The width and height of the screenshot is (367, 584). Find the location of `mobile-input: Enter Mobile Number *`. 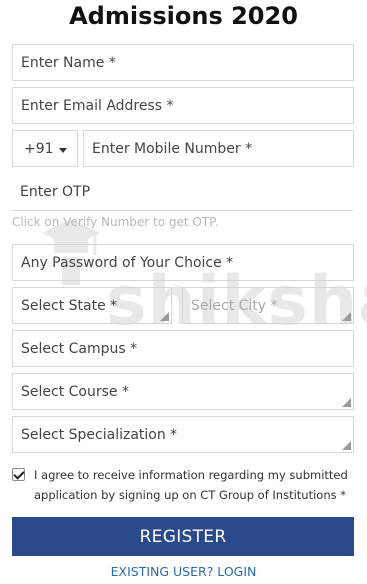

mobile-input: Enter Mobile Number * is located at coordinates (218, 148).